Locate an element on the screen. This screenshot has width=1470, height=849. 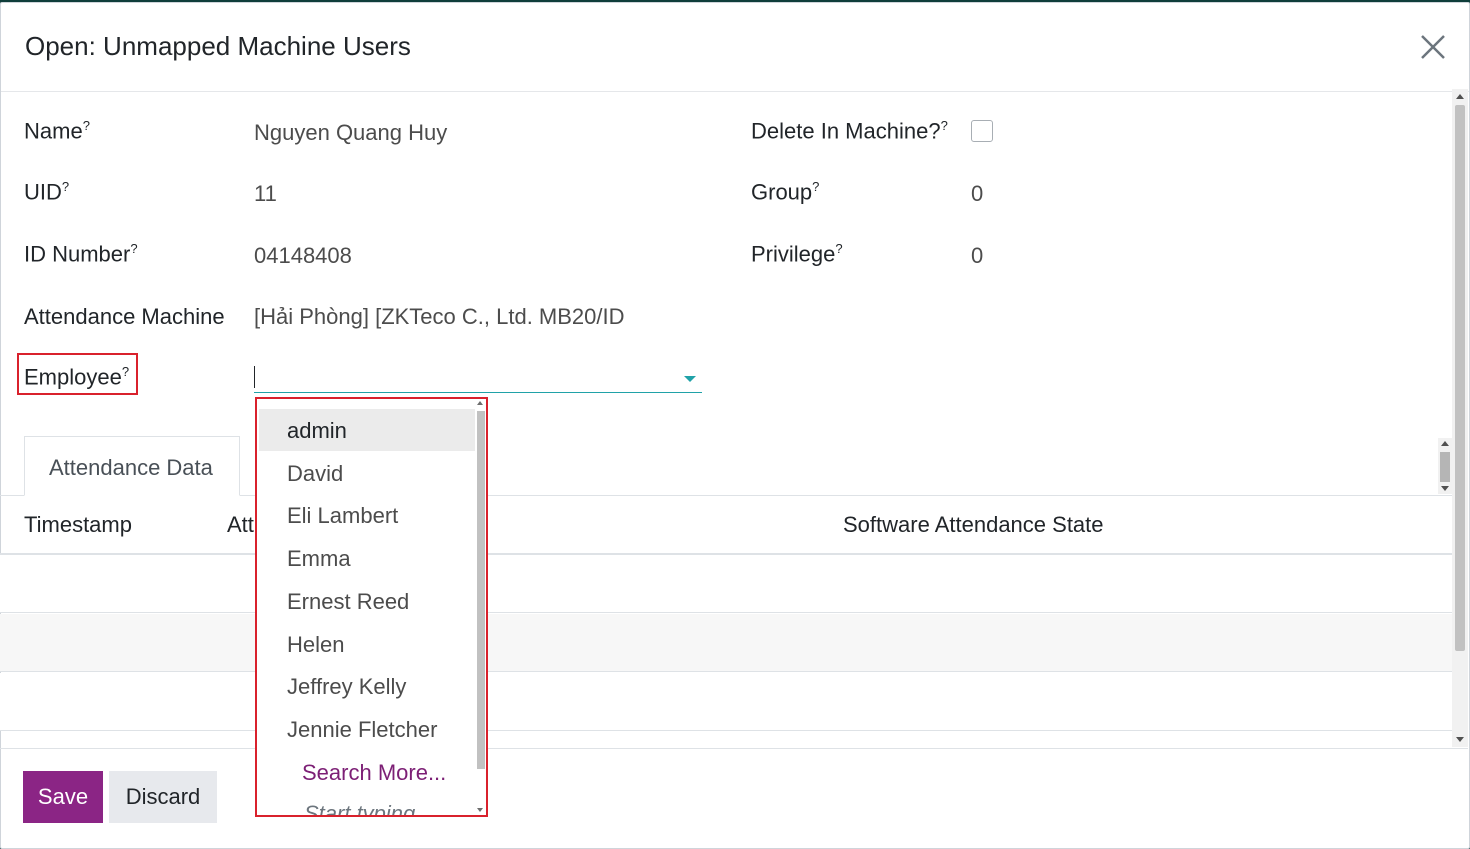
column-header-timestamp: Timestamp is located at coordinates (78, 525).